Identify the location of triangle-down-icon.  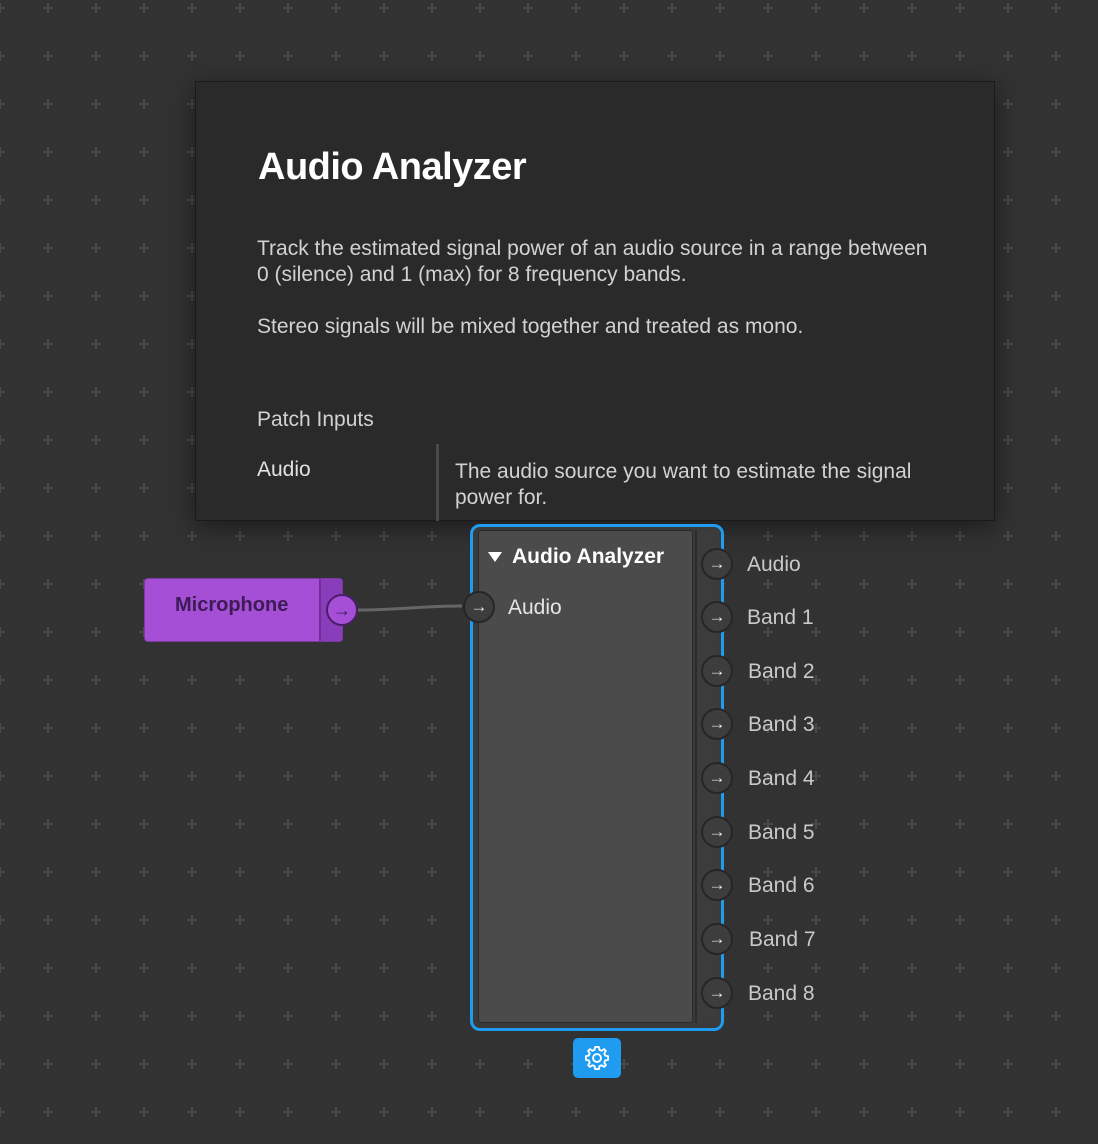
(495, 557).